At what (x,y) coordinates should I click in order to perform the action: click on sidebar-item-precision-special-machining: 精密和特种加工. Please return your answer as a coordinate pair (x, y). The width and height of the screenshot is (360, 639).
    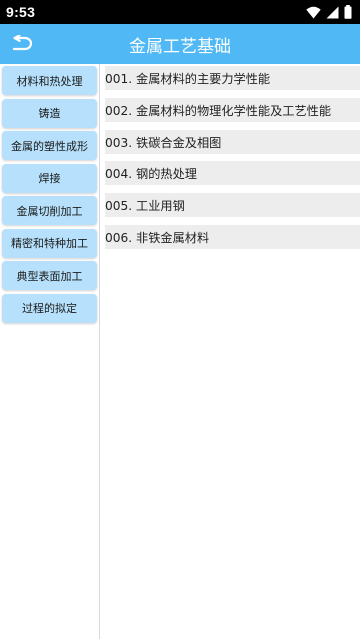
    Looking at the image, I should click on (49, 243).